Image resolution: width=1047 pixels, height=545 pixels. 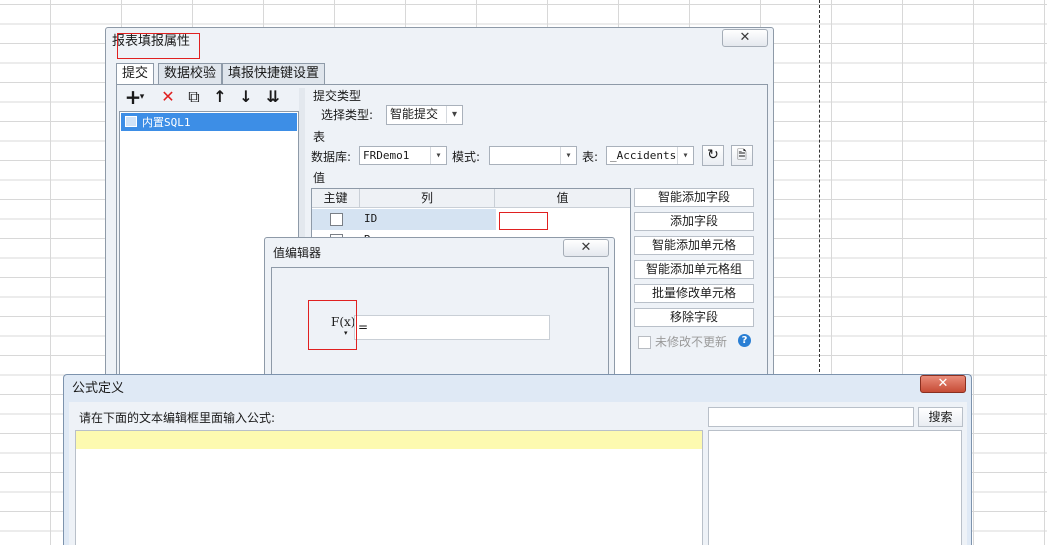 I want to click on list-item-label: 内置SQL1, so click(x=166, y=122).